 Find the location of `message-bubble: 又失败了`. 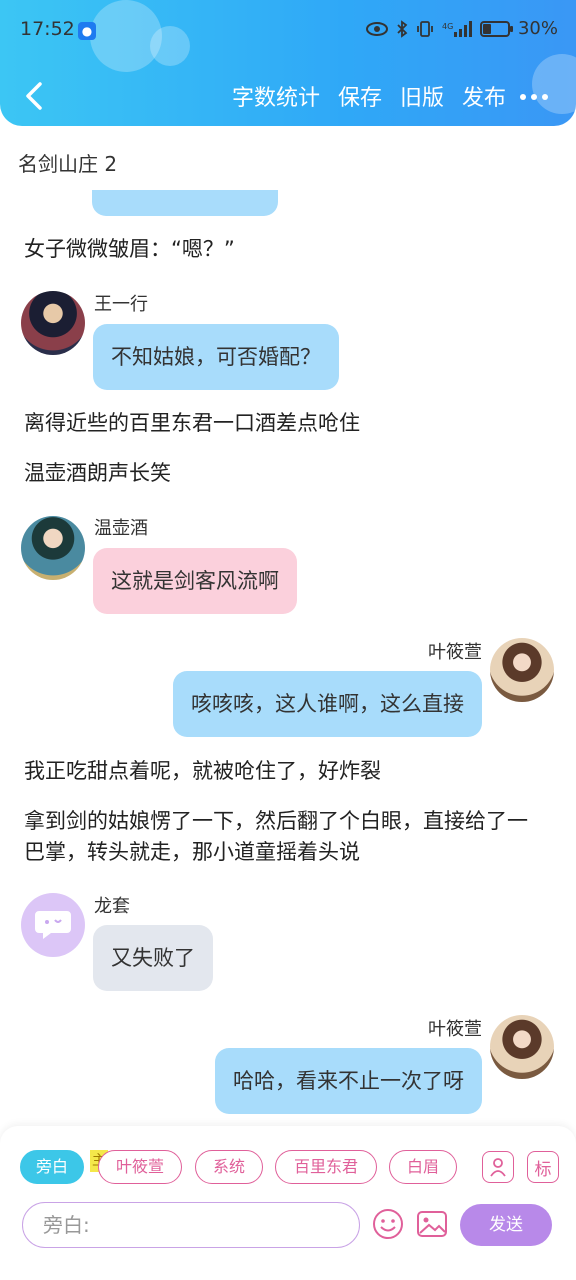

message-bubble: 又失败了 is located at coordinates (153, 958).